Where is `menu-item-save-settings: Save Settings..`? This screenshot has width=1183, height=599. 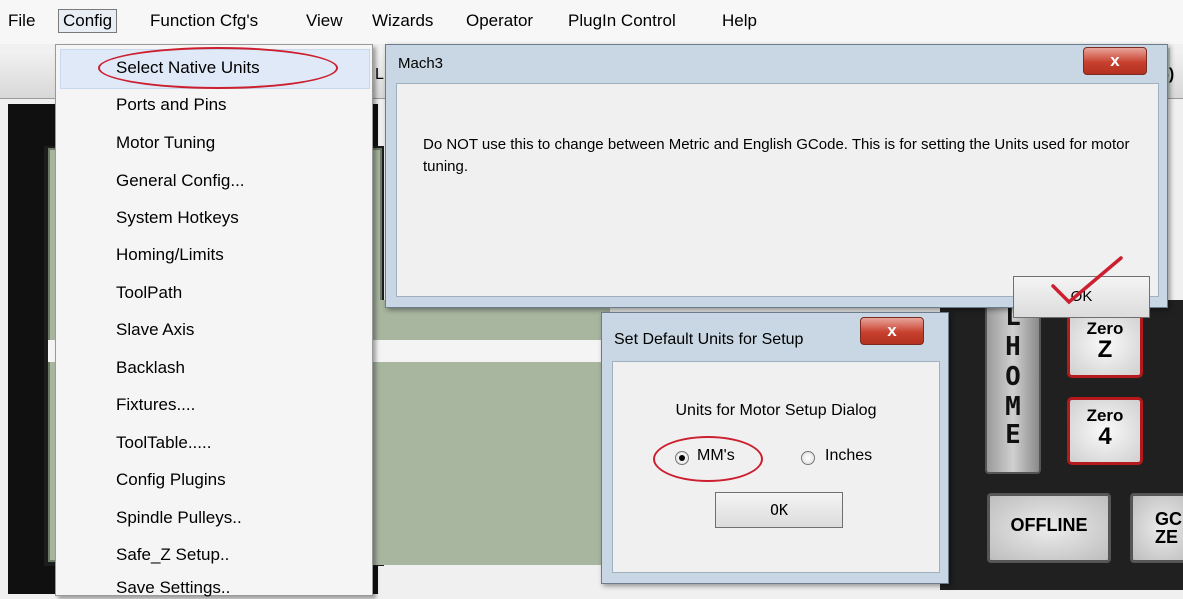
menu-item-save-settings: Save Settings.. is located at coordinates (173, 588).